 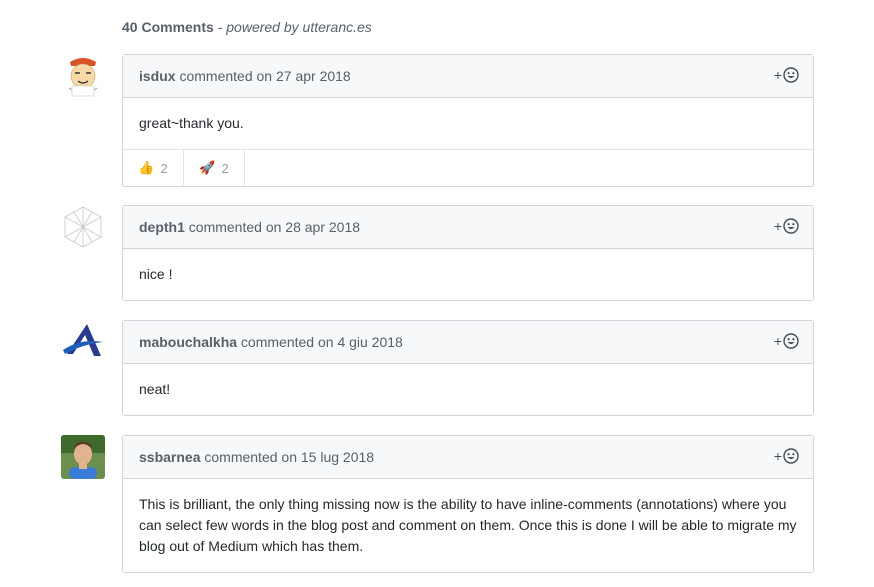 I want to click on thumbs-up-icon: 👍, so click(x=146, y=167).